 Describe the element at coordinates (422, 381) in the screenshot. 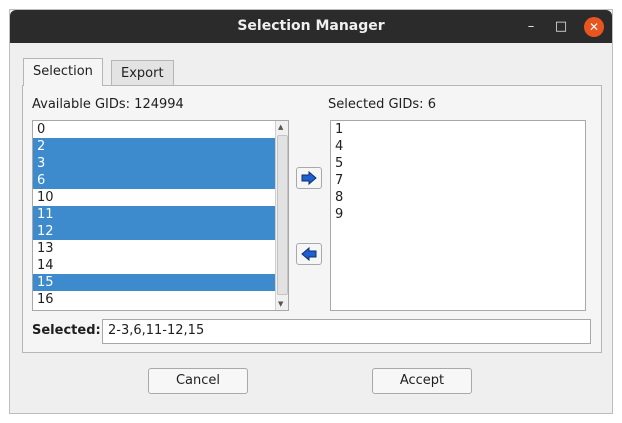

I see `accept-button: Accept` at that location.